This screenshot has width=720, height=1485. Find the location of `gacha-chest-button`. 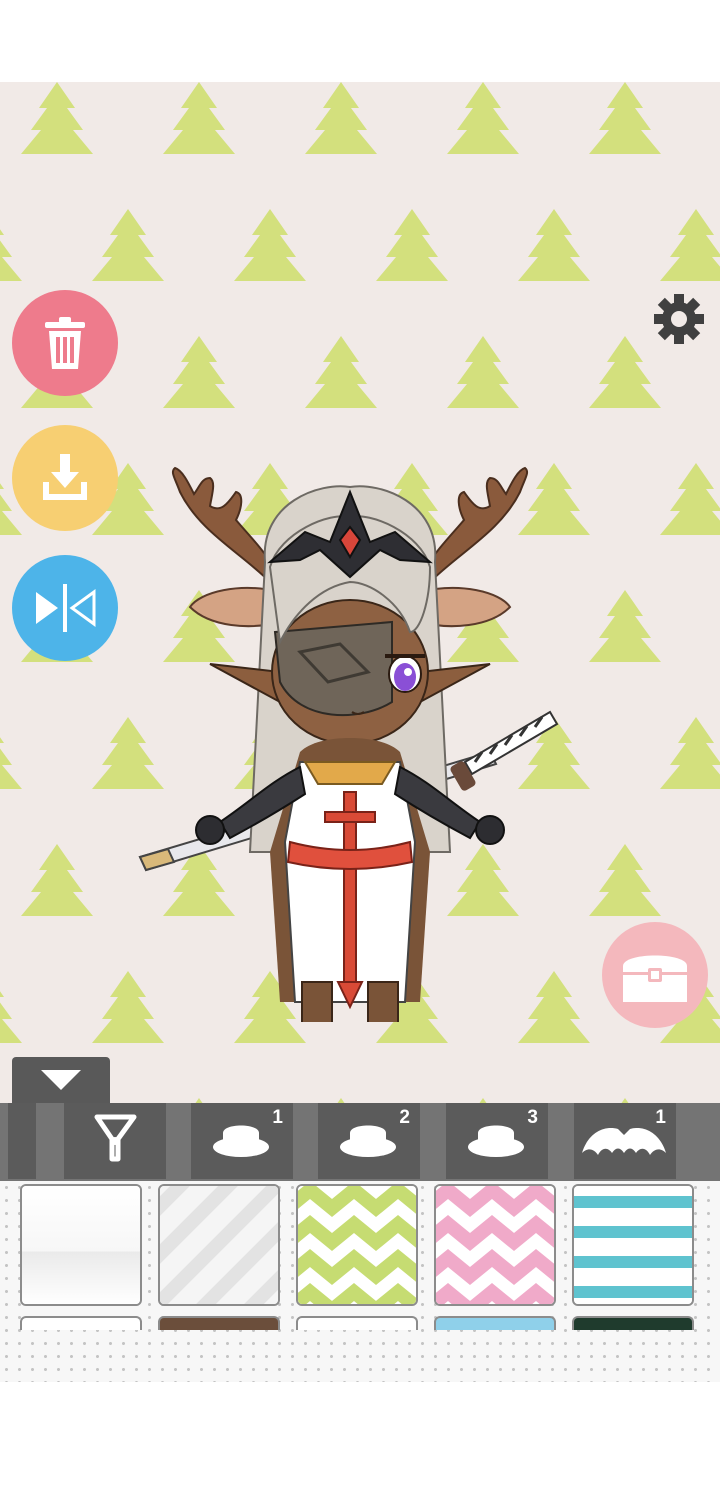

gacha-chest-button is located at coordinates (655, 975).